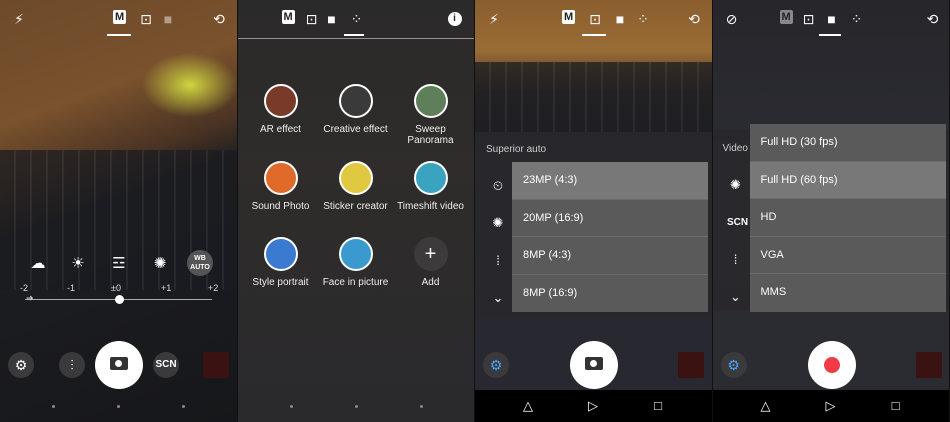  What do you see at coordinates (166, 365) in the screenshot?
I see `scene-button: SCN` at bounding box center [166, 365].